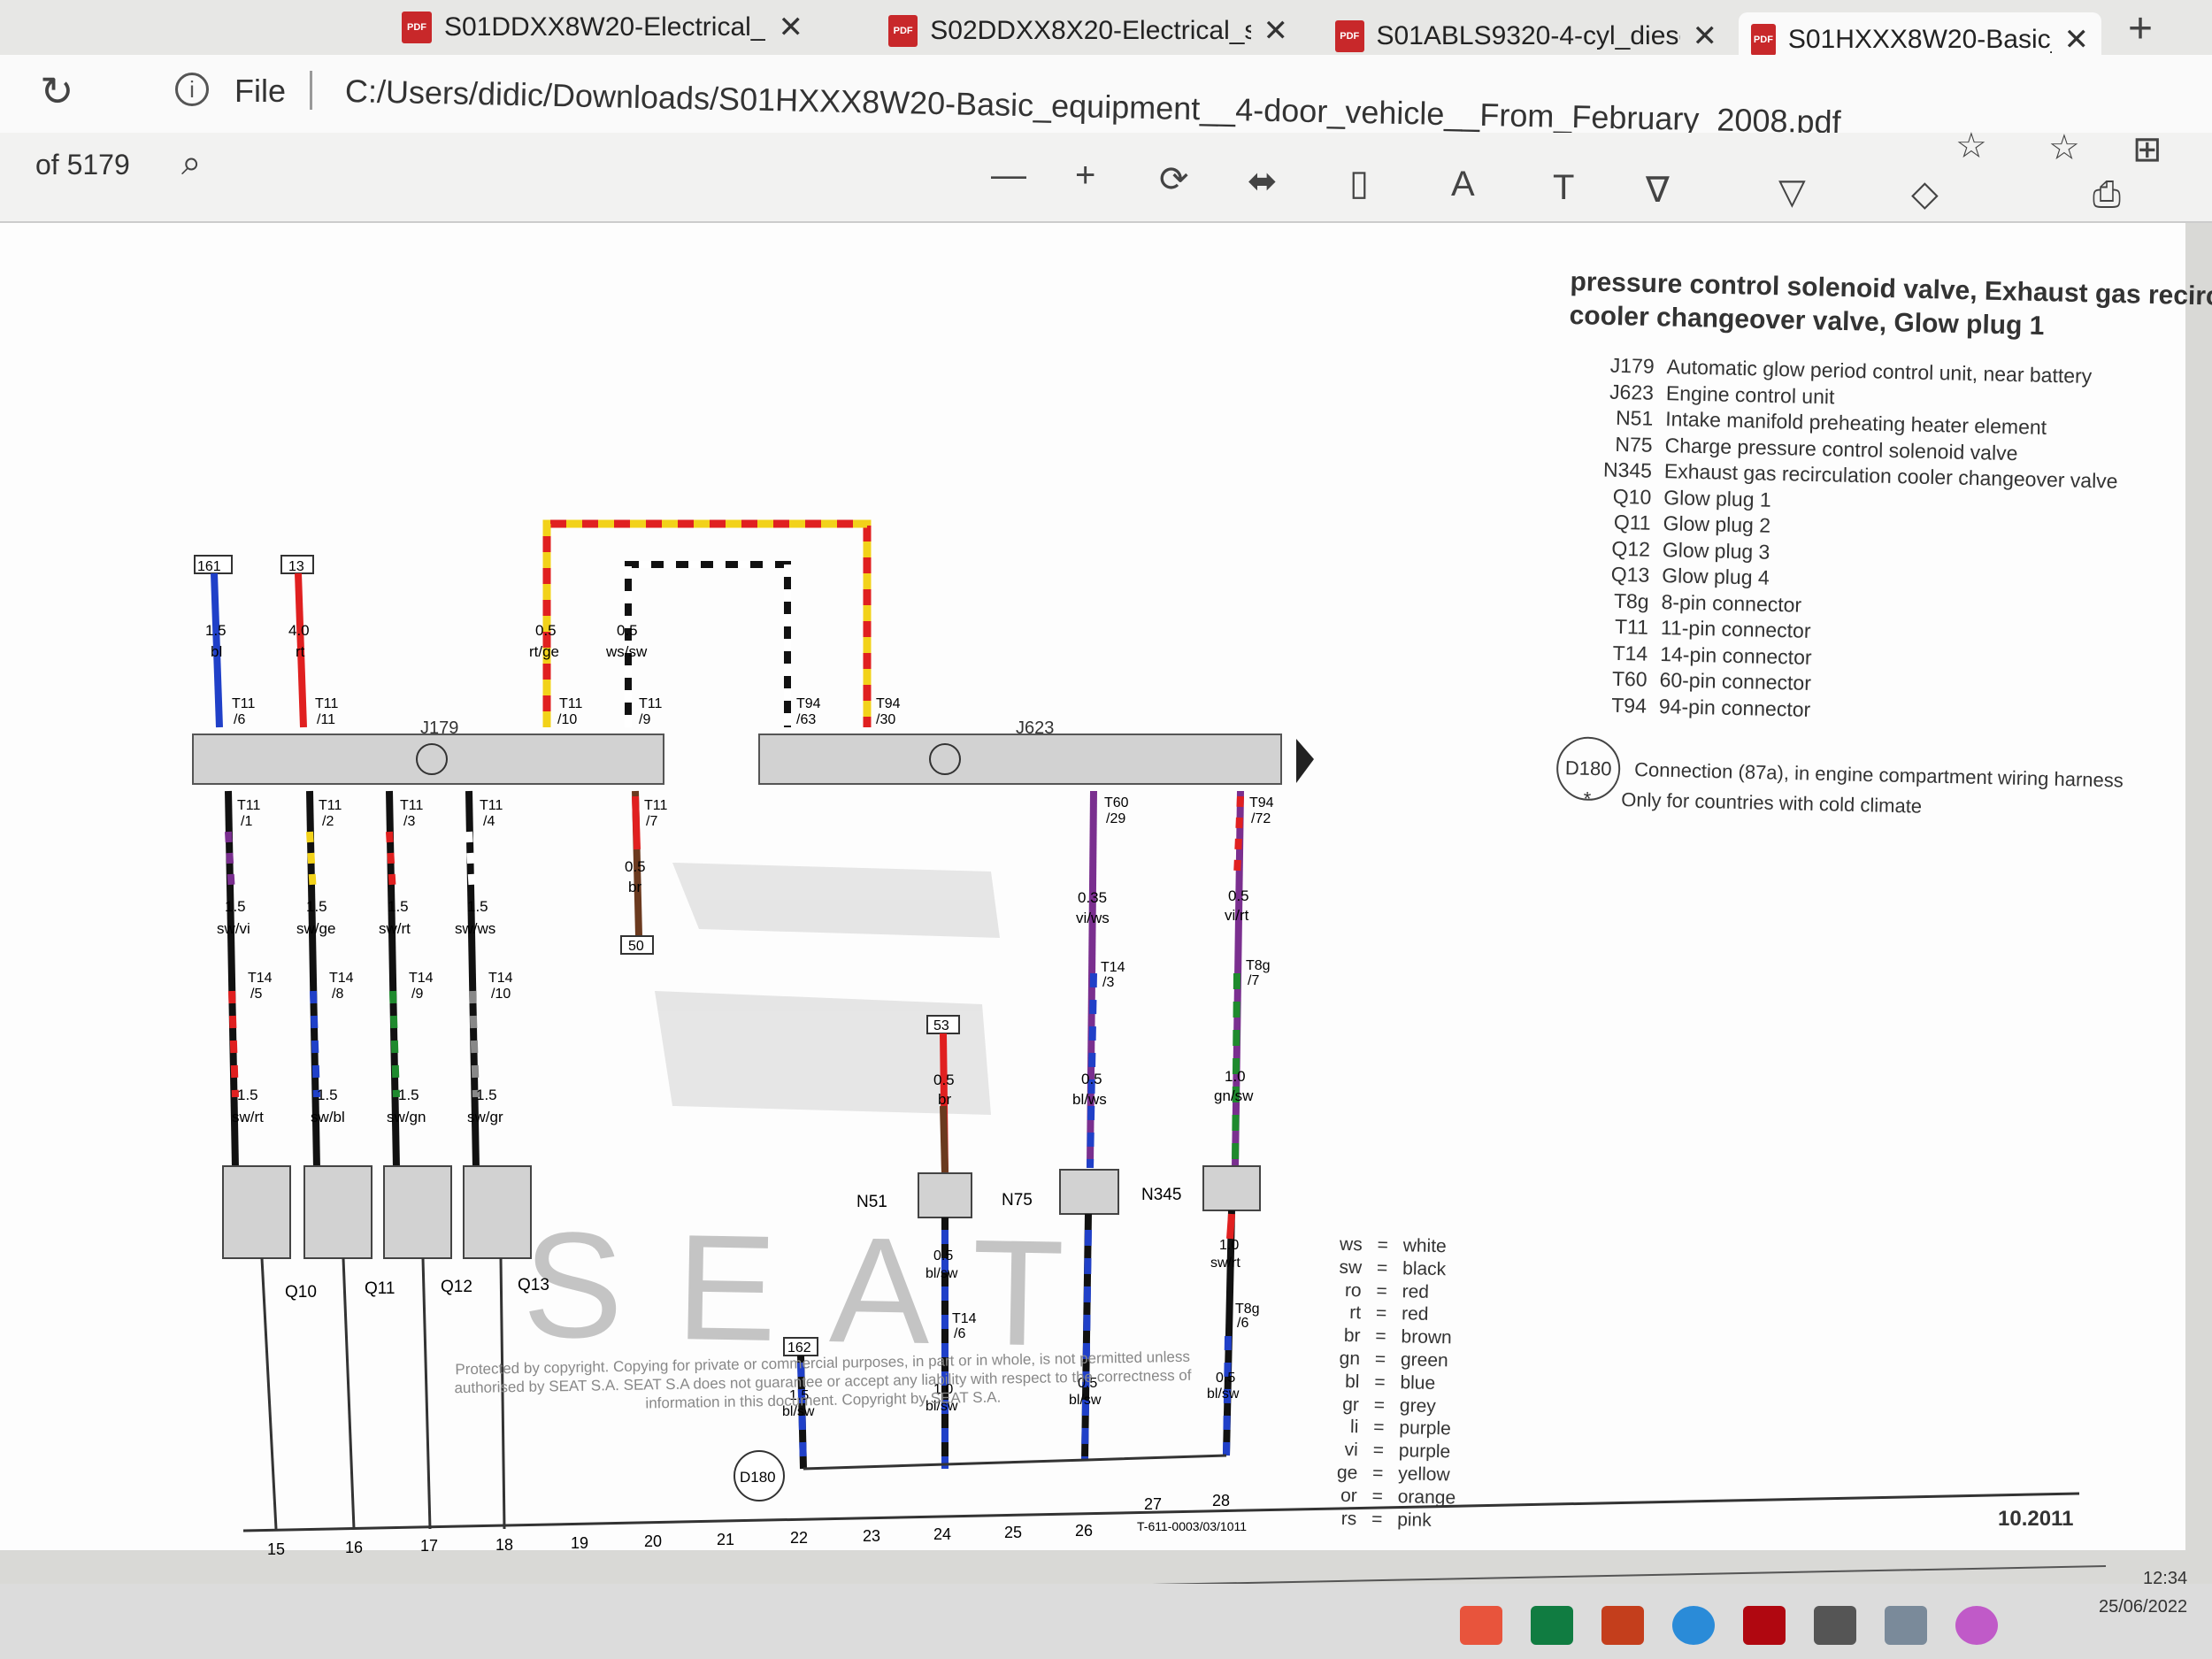 The image size is (2212, 1659). What do you see at coordinates (872, 1536) in the screenshot?
I see `bottom-number: 23` at bounding box center [872, 1536].